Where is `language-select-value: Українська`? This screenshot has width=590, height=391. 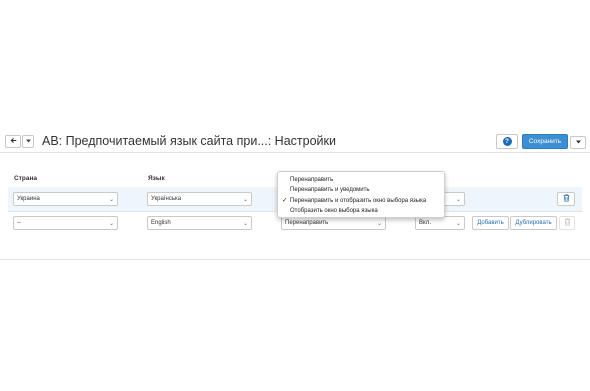 language-select-value: Українська is located at coordinates (166, 199).